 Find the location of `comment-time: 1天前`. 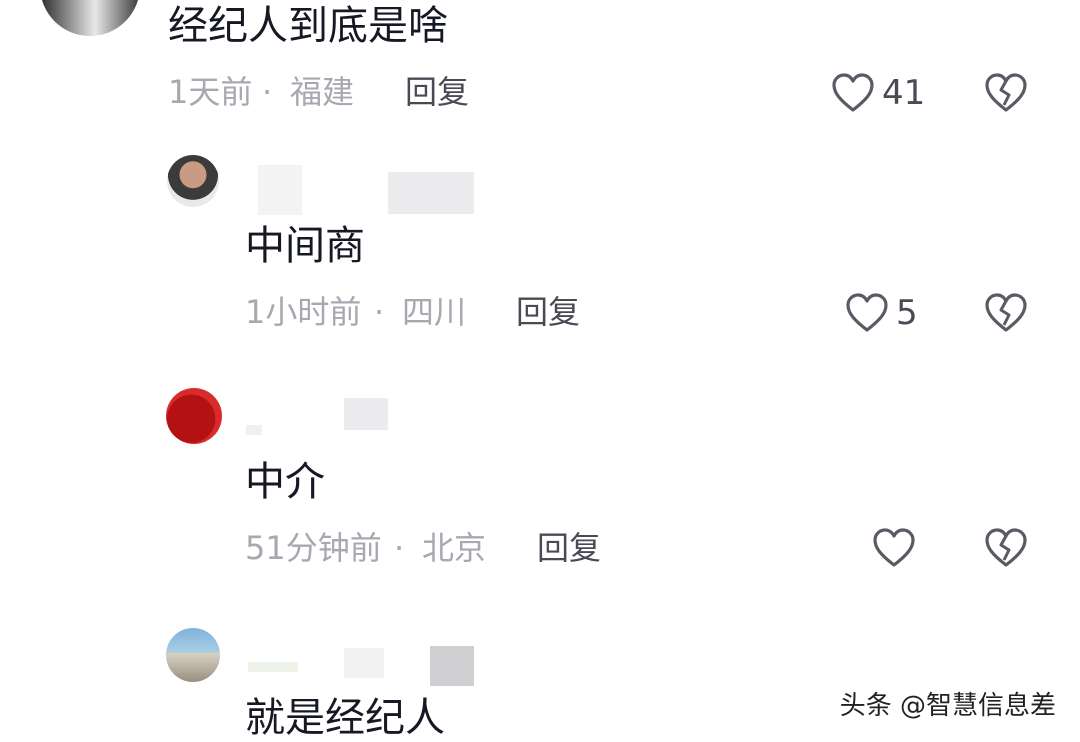

comment-time: 1天前 is located at coordinates (210, 92).